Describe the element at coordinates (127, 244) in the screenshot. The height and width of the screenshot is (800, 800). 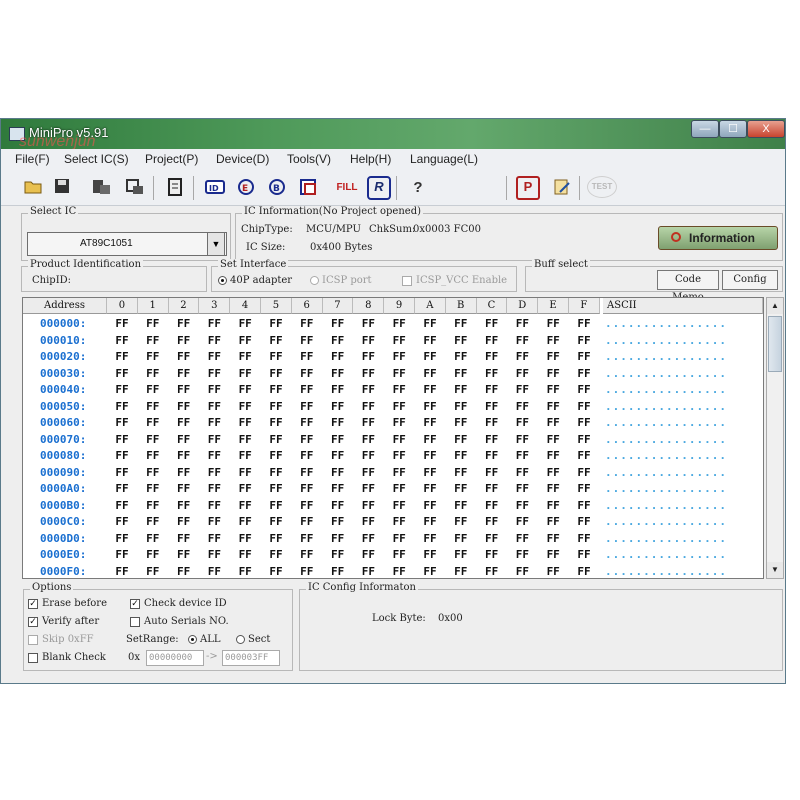
I see `ic-select-combo: AT89C1051` at that location.